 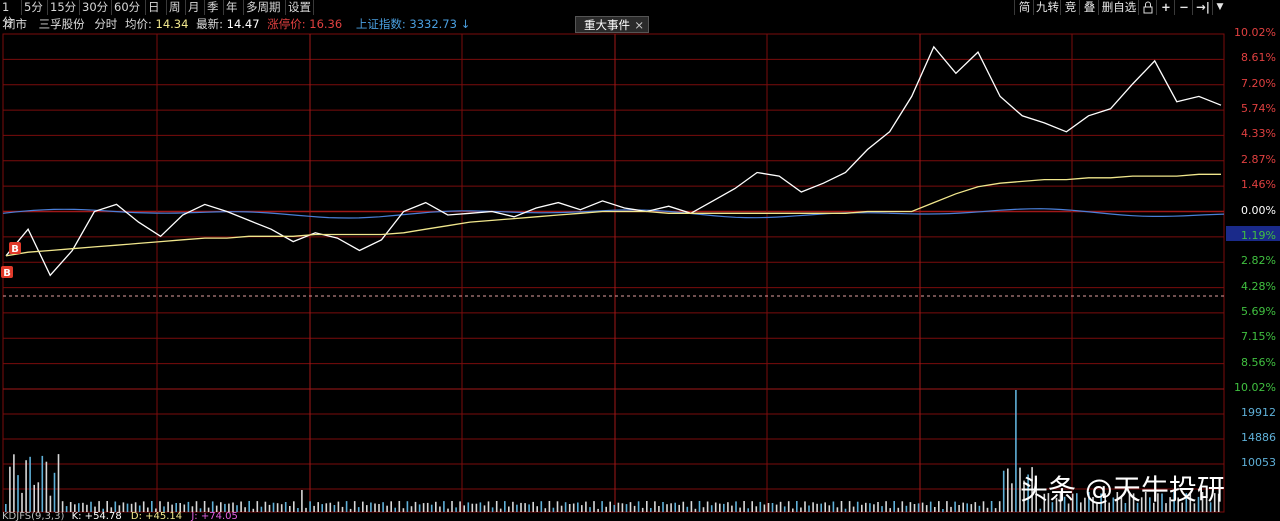 I want to click on indicator-d: D: +45.14, so click(x=156, y=516).